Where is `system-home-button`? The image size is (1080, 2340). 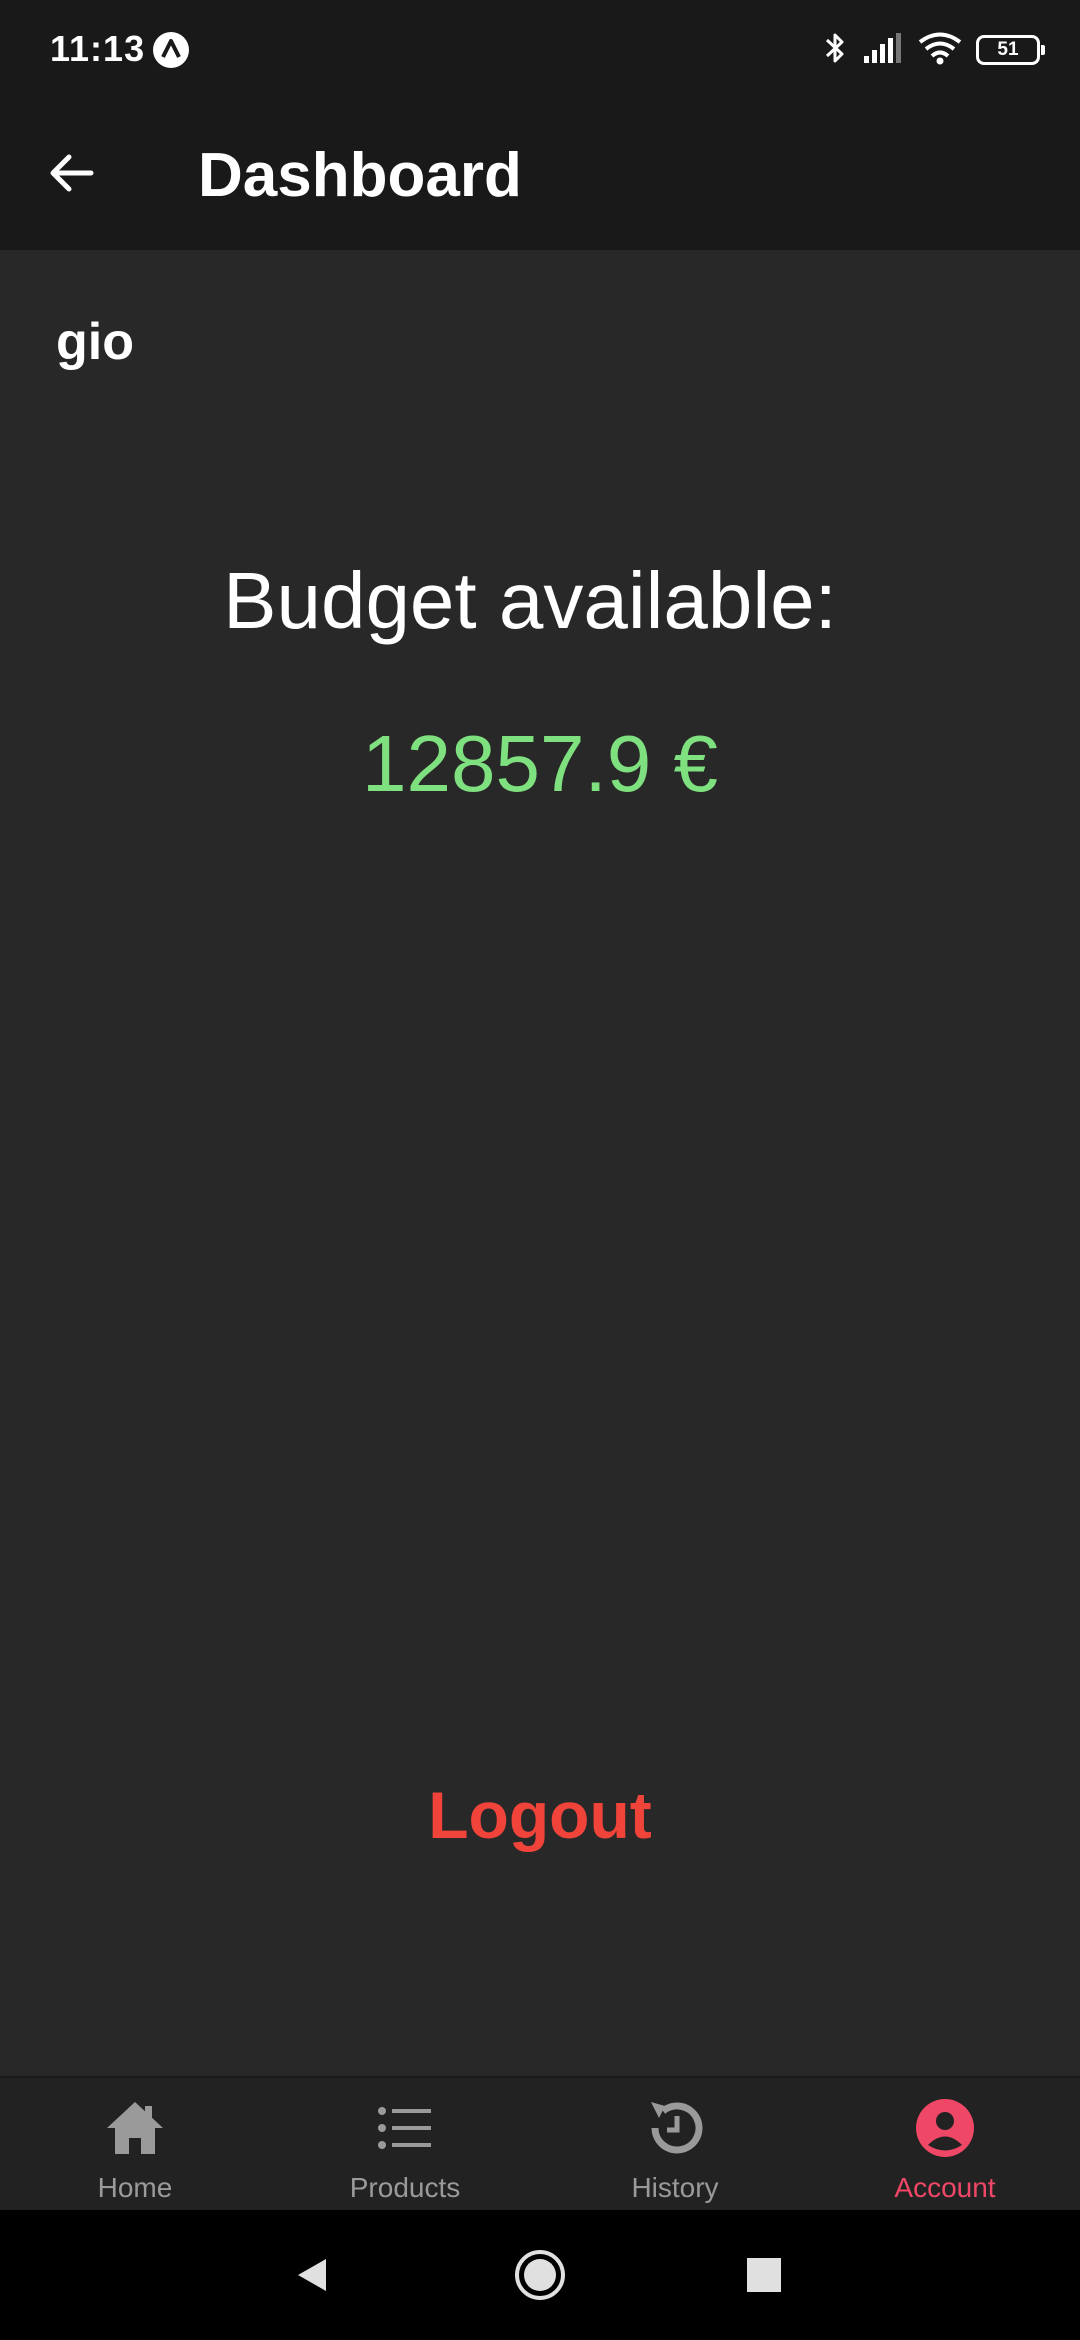
system-home-button is located at coordinates (540, 2275).